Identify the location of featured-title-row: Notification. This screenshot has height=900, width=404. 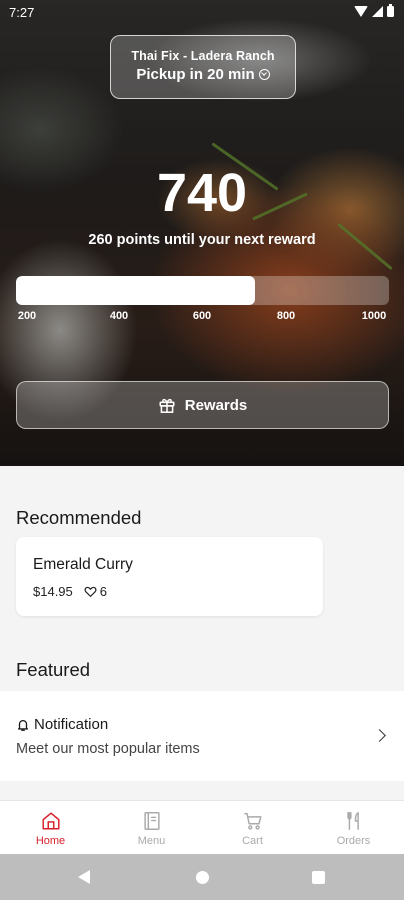
(62, 724).